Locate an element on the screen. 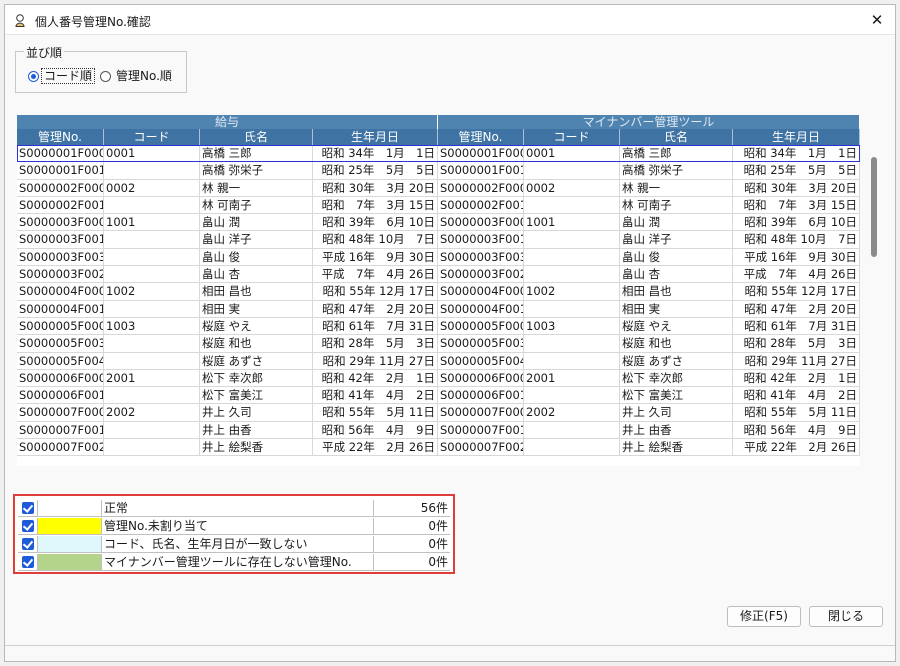 This screenshot has height=666, width=900. cell-birthdate: 昭和 42年 2月 1日 is located at coordinates (375, 378).